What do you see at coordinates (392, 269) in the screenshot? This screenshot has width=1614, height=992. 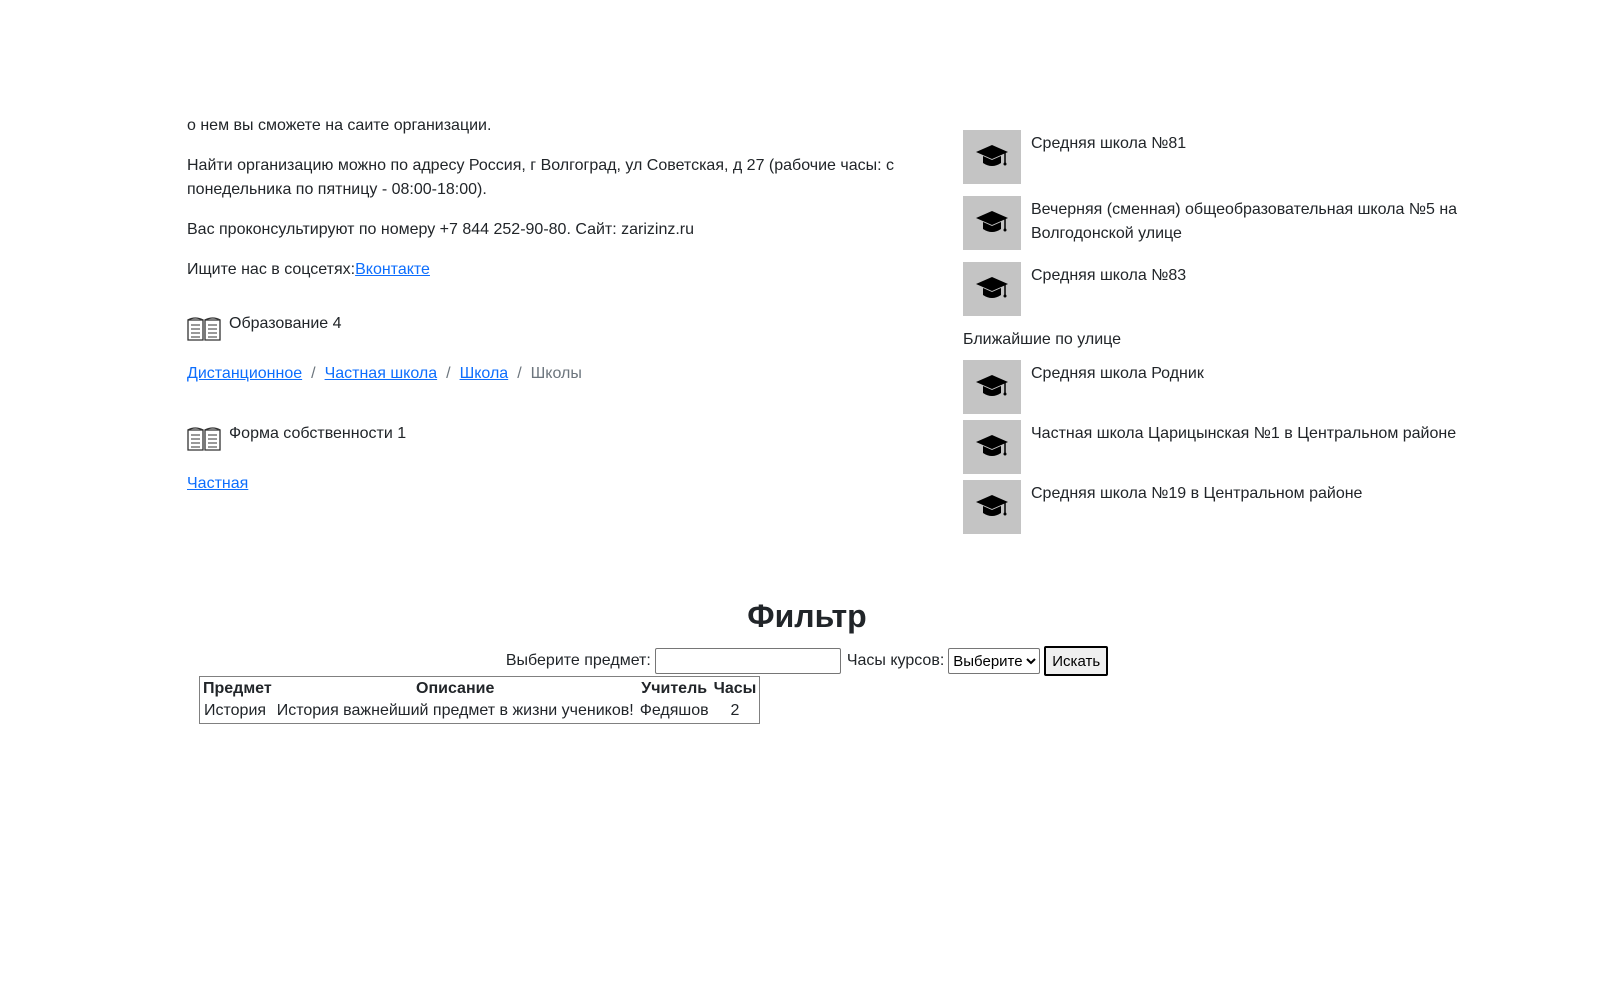 I see `vk-link: Вконтакте` at bounding box center [392, 269].